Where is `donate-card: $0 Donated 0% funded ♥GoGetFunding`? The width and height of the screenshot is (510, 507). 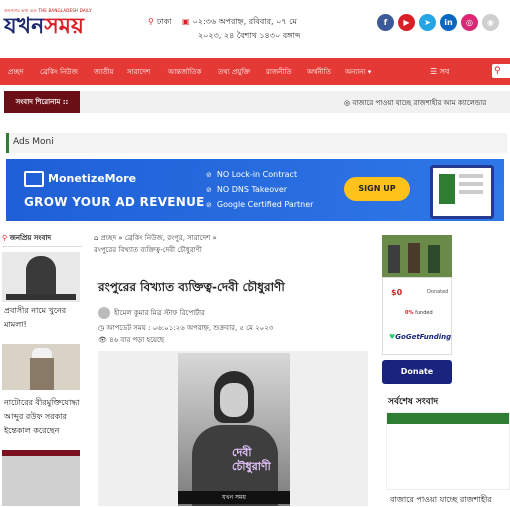
donate-card: $0 Donated 0% funded ♥GoGetFunding is located at coordinates (417, 316).